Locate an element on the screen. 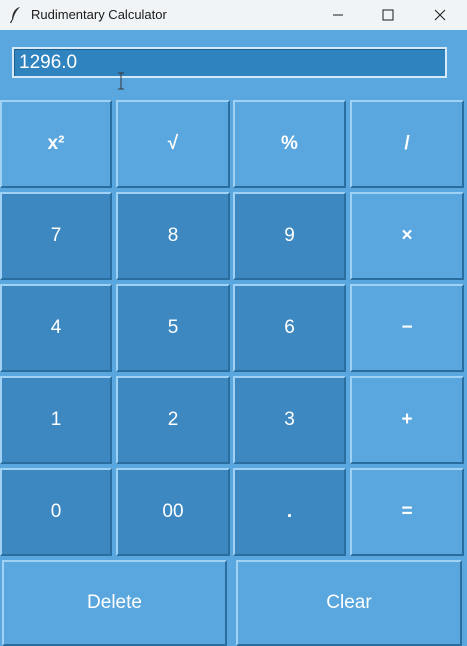  maximize-button is located at coordinates (388, 15).